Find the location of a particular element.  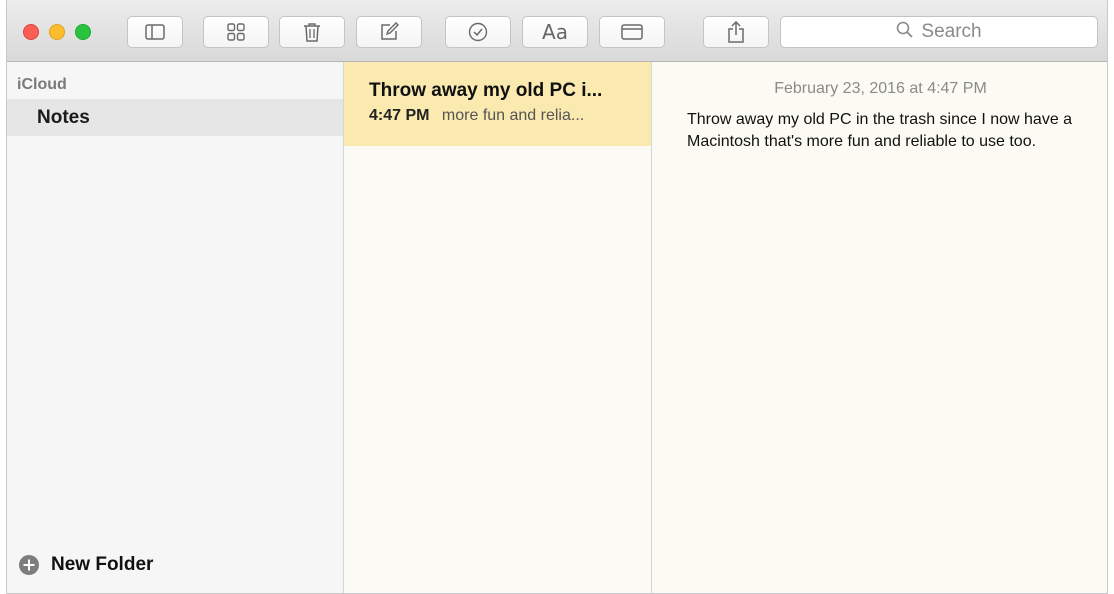

text-style-icon: Aa is located at coordinates (555, 32).